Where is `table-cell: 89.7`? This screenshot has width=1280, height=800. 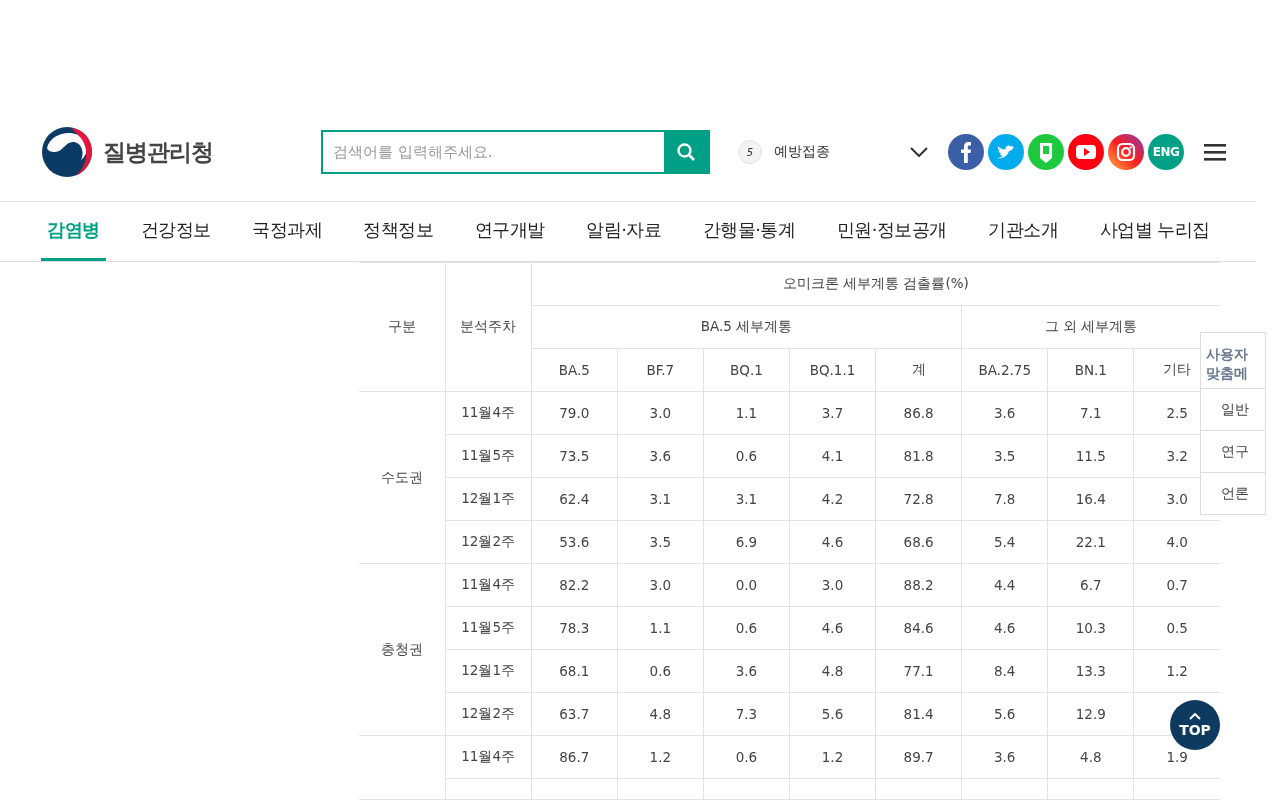
table-cell: 89.7 is located at coordinates (918, 757).